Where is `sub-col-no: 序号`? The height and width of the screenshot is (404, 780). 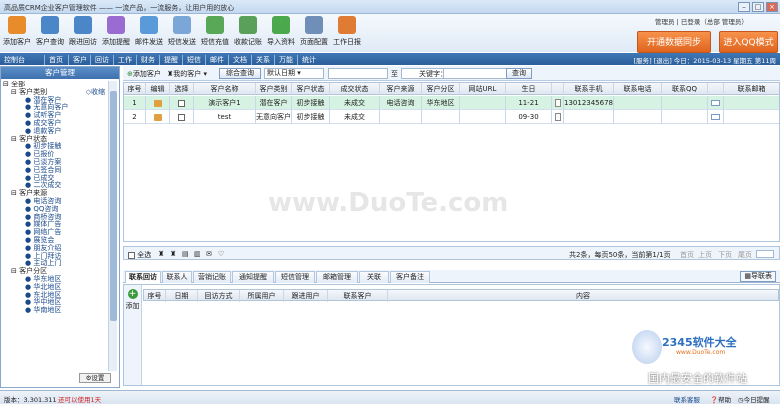
sub-col-no: 序号 is located at coordinates (155, 296).